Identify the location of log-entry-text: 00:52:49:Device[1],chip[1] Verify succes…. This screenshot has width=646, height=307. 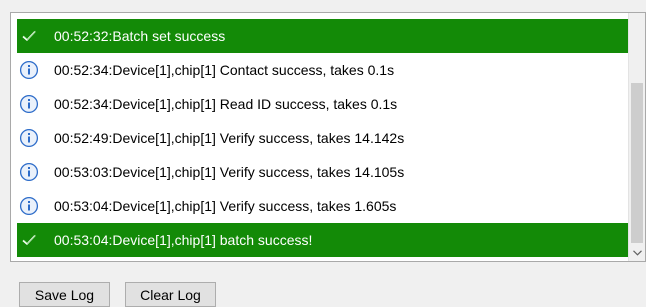
(229, 138).